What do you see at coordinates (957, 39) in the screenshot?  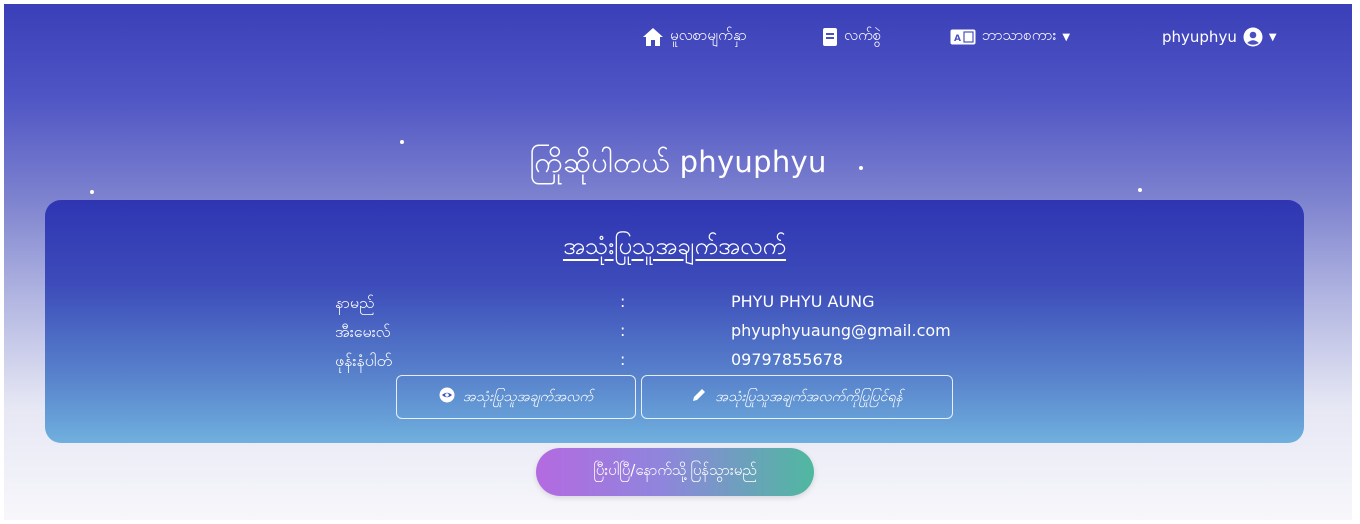 I see `svg-text: A` at bounding box center [957, 39].